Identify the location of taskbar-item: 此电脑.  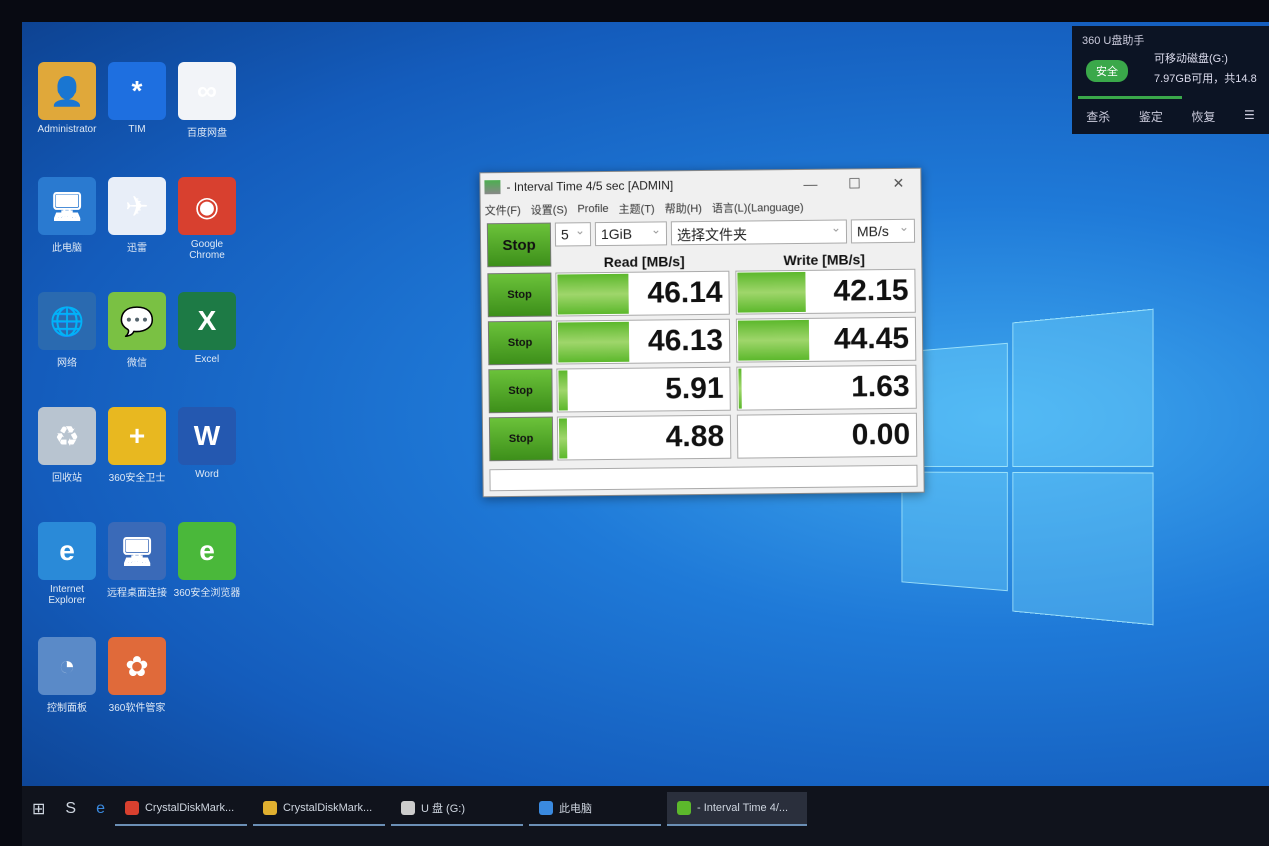
(594, 809).